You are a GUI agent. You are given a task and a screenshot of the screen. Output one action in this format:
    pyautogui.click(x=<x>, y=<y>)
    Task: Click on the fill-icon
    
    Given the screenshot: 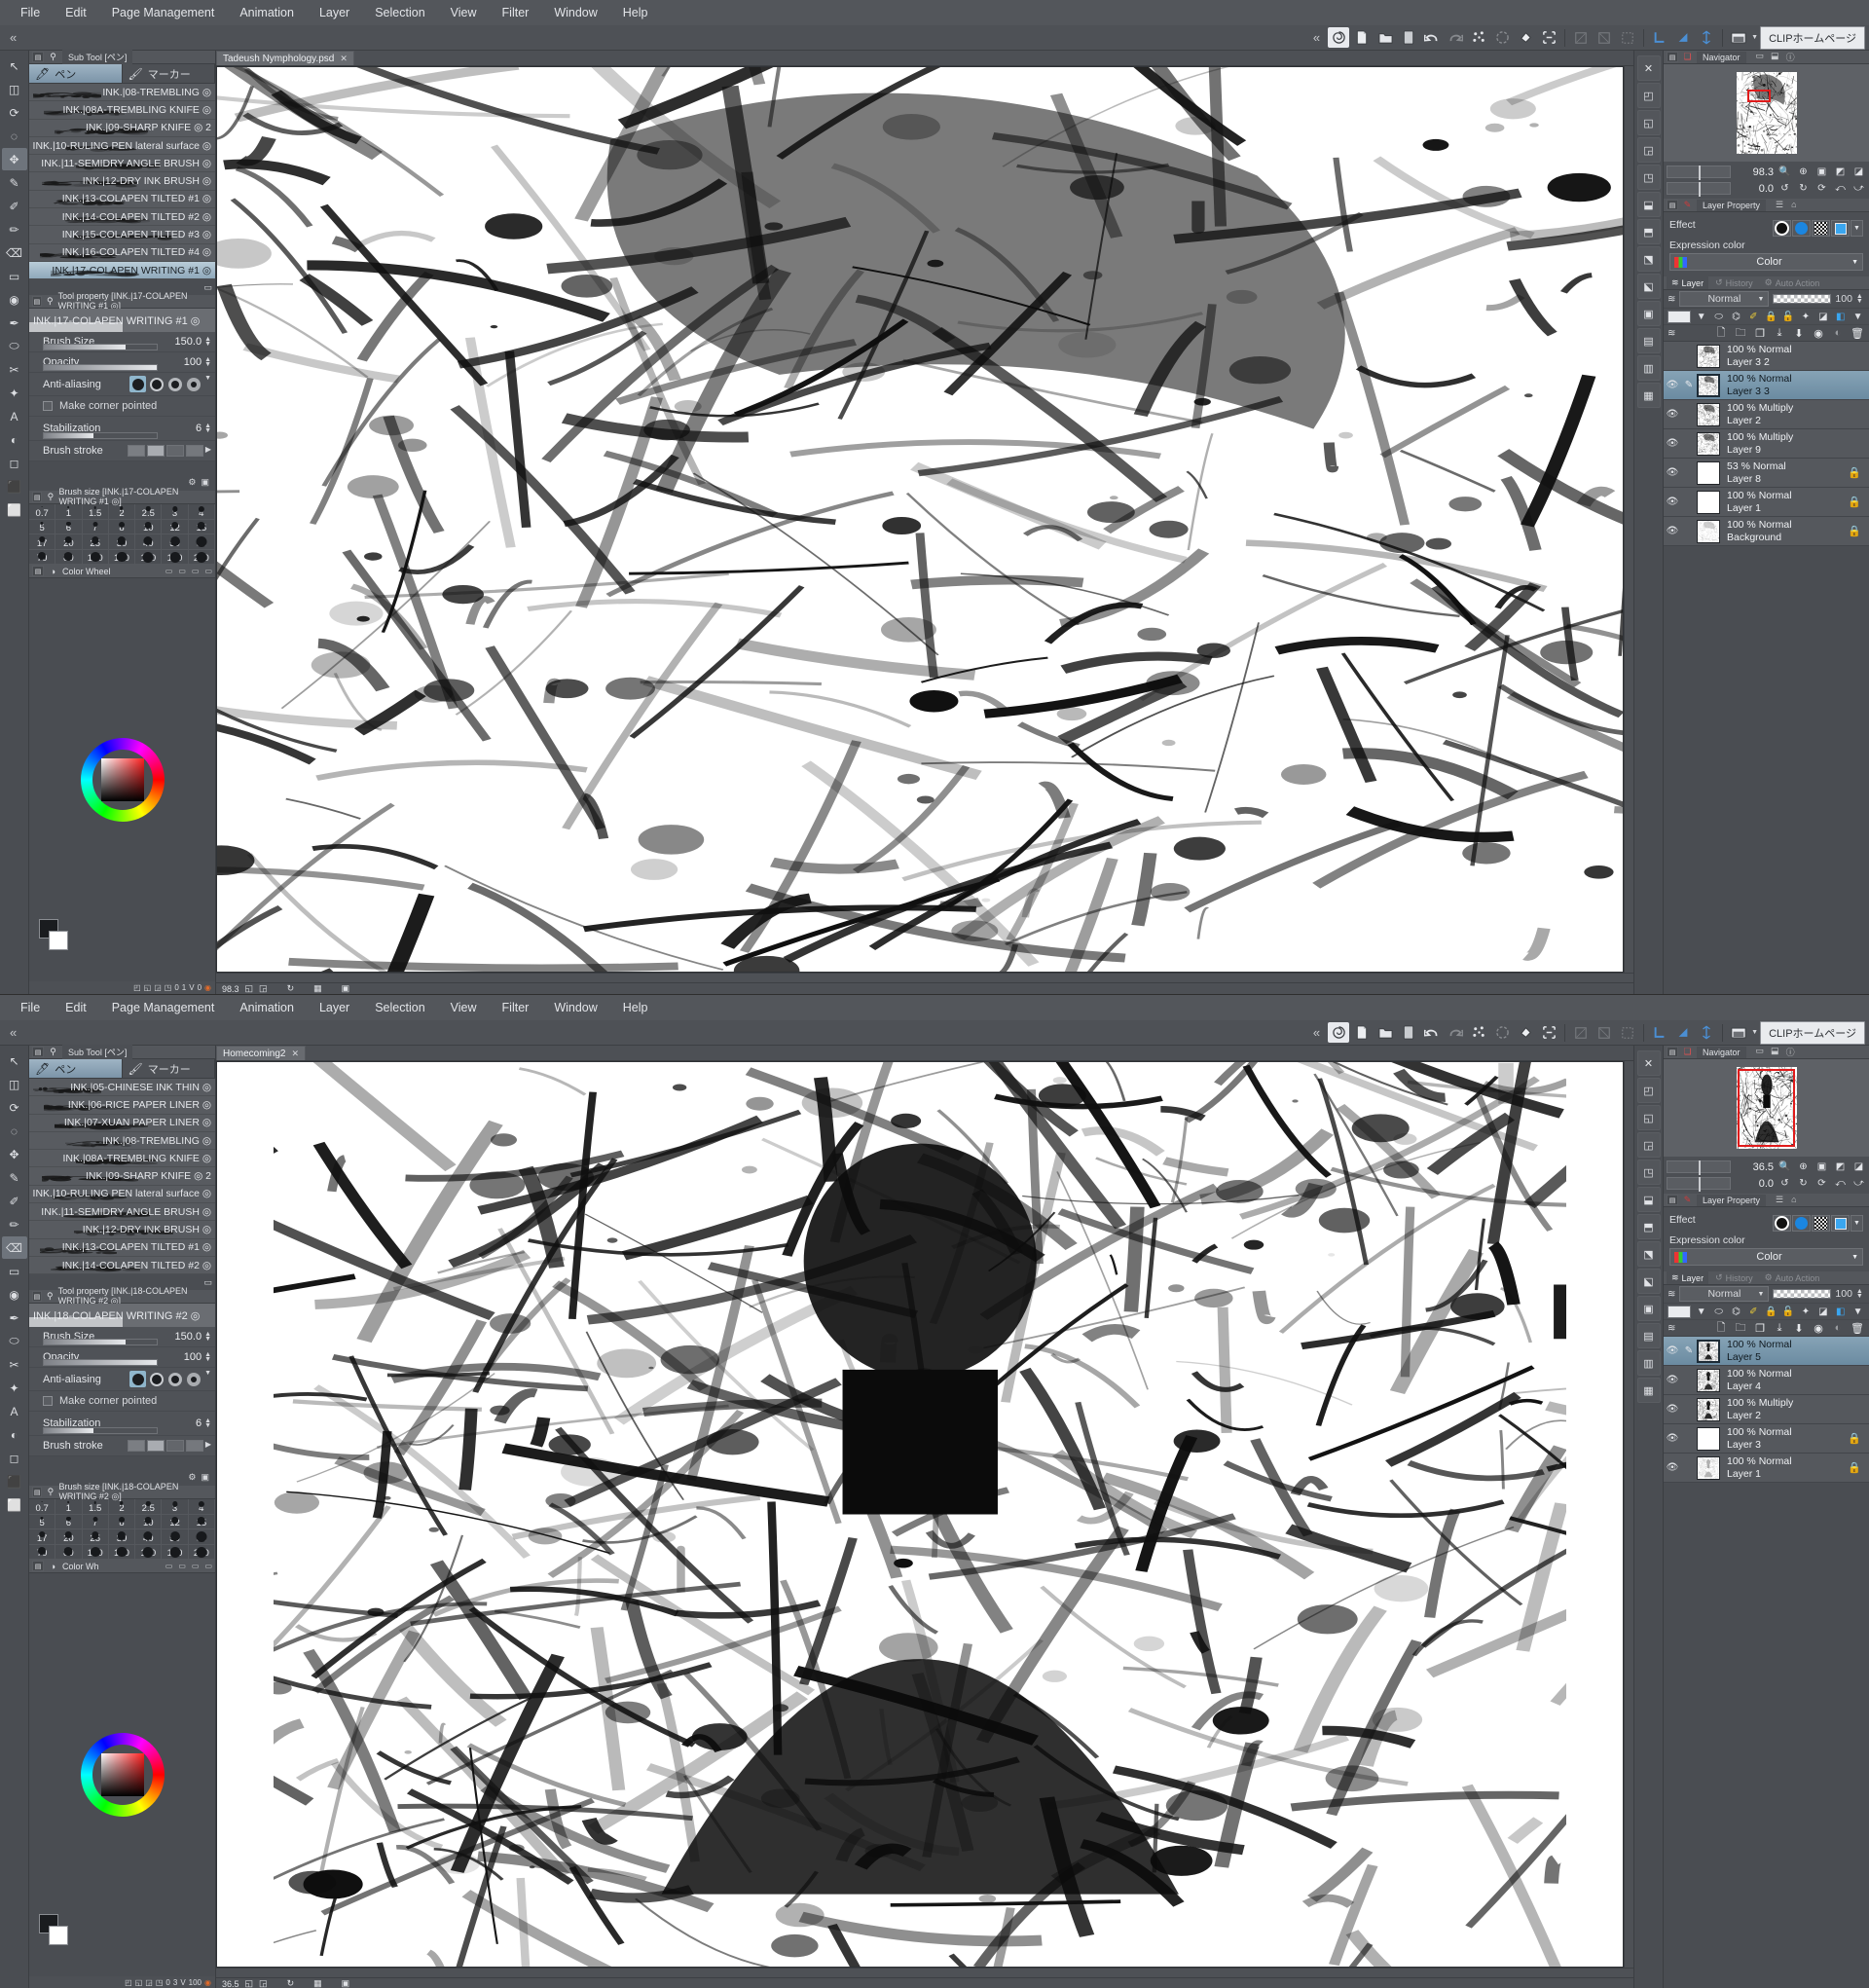 What is the action you would take?
    pyautogui.click(x=1525, y=1032)
    